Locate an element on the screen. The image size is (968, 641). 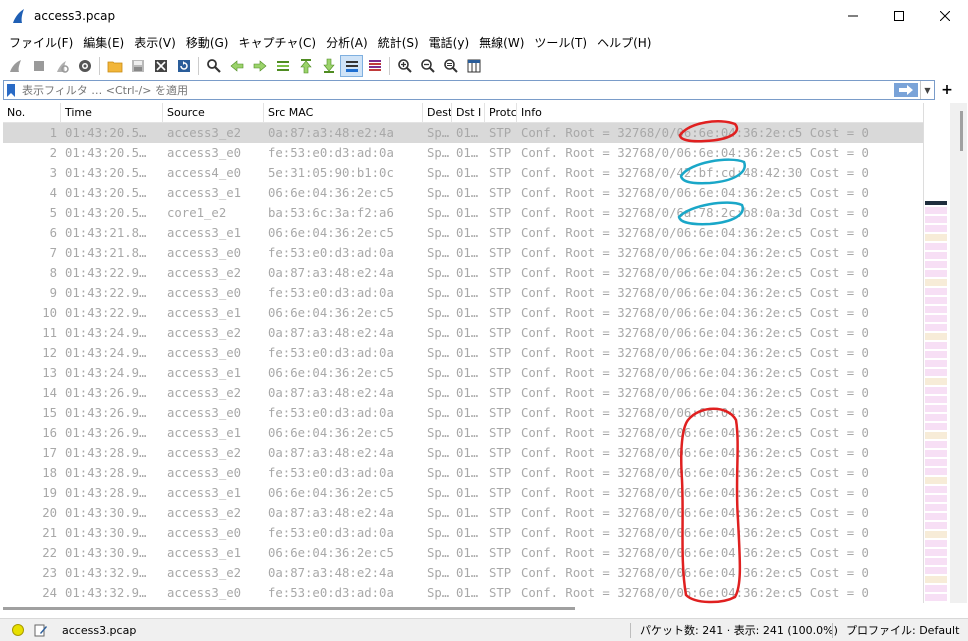
menu-item: 編集(E) is located at coordinates (103, 42).